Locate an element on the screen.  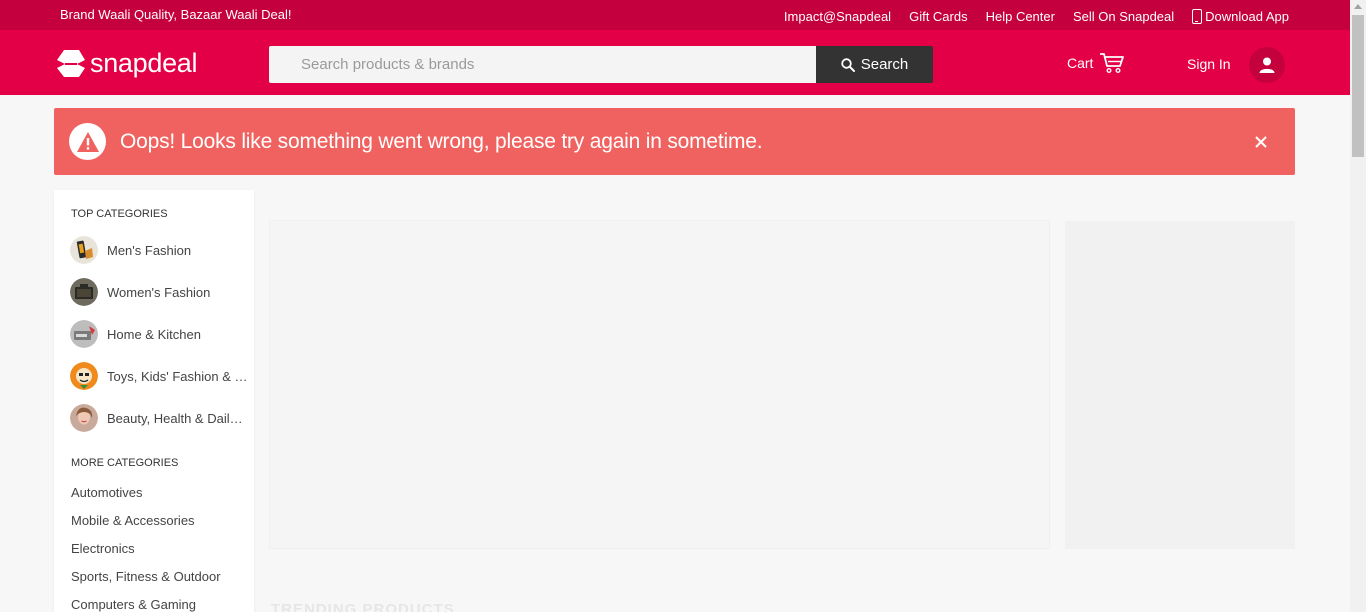
category-label: Toys, Kids' Fashion & more is located at coordinates (177, 376).